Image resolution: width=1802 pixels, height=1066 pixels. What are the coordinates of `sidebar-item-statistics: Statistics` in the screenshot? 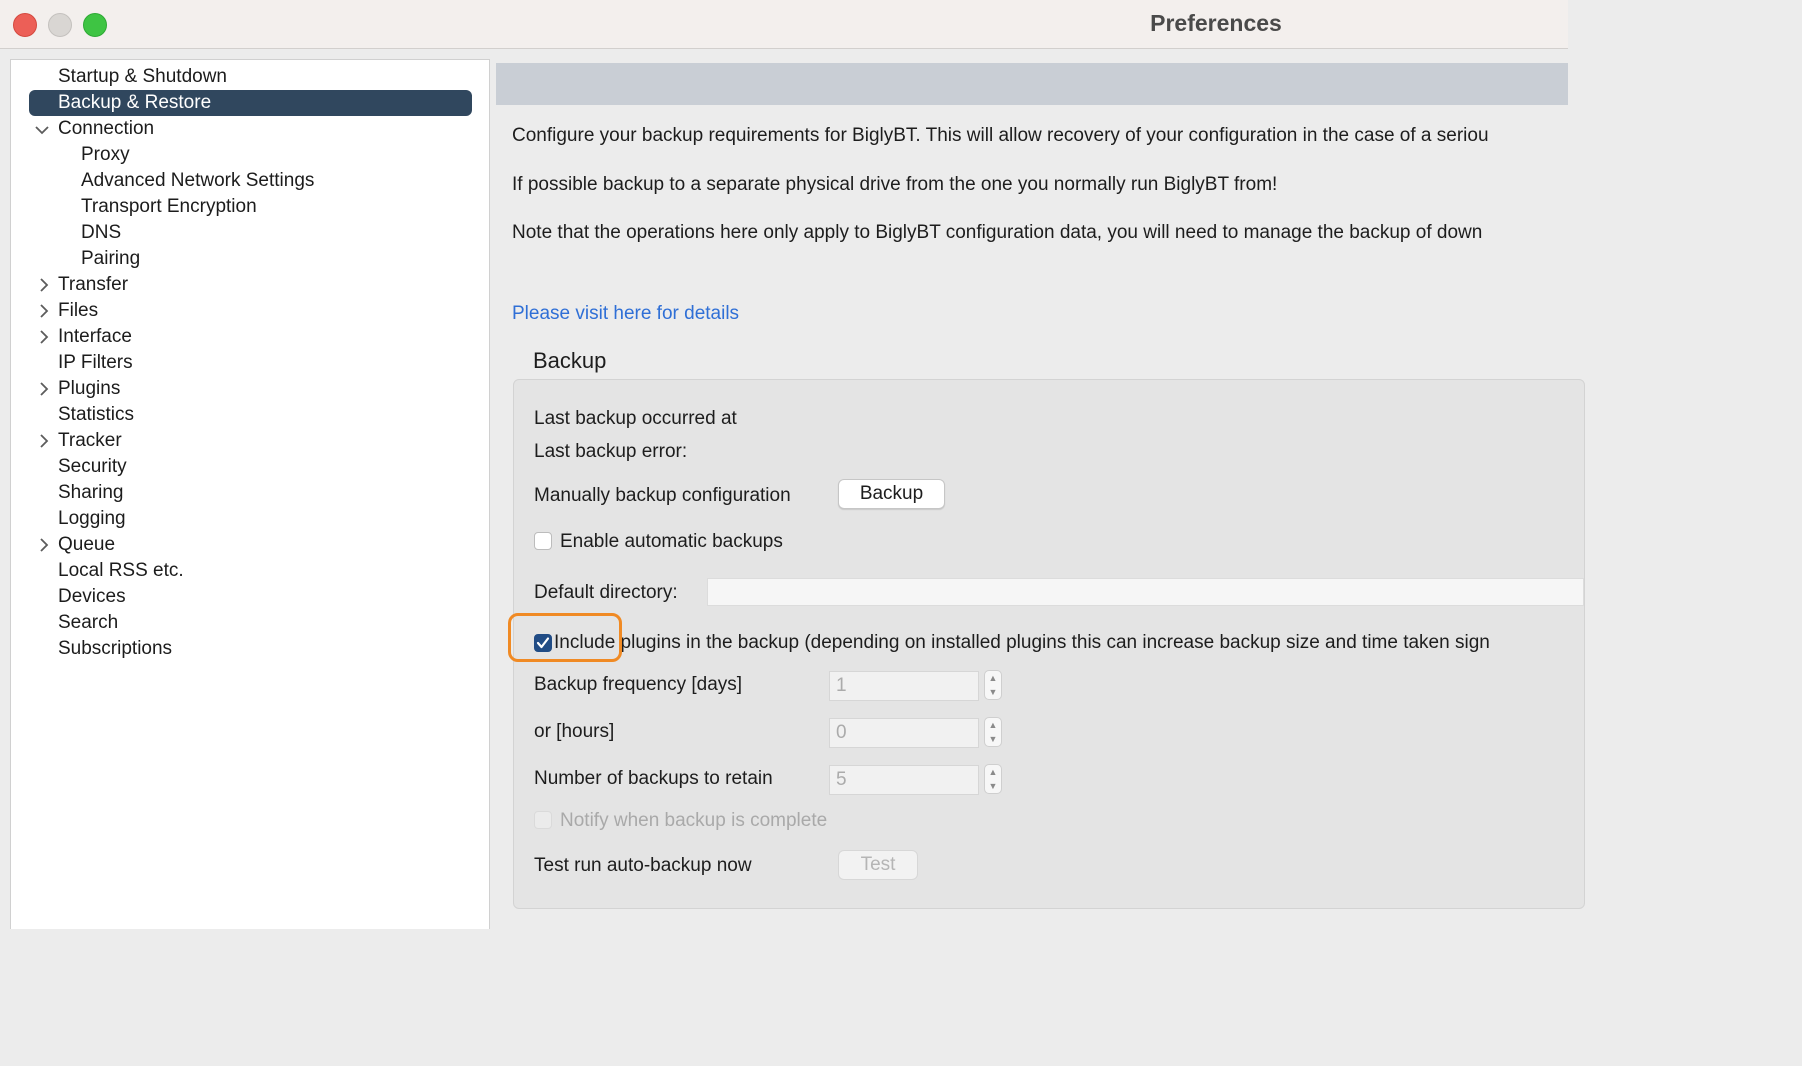 It's located at (96, 415).